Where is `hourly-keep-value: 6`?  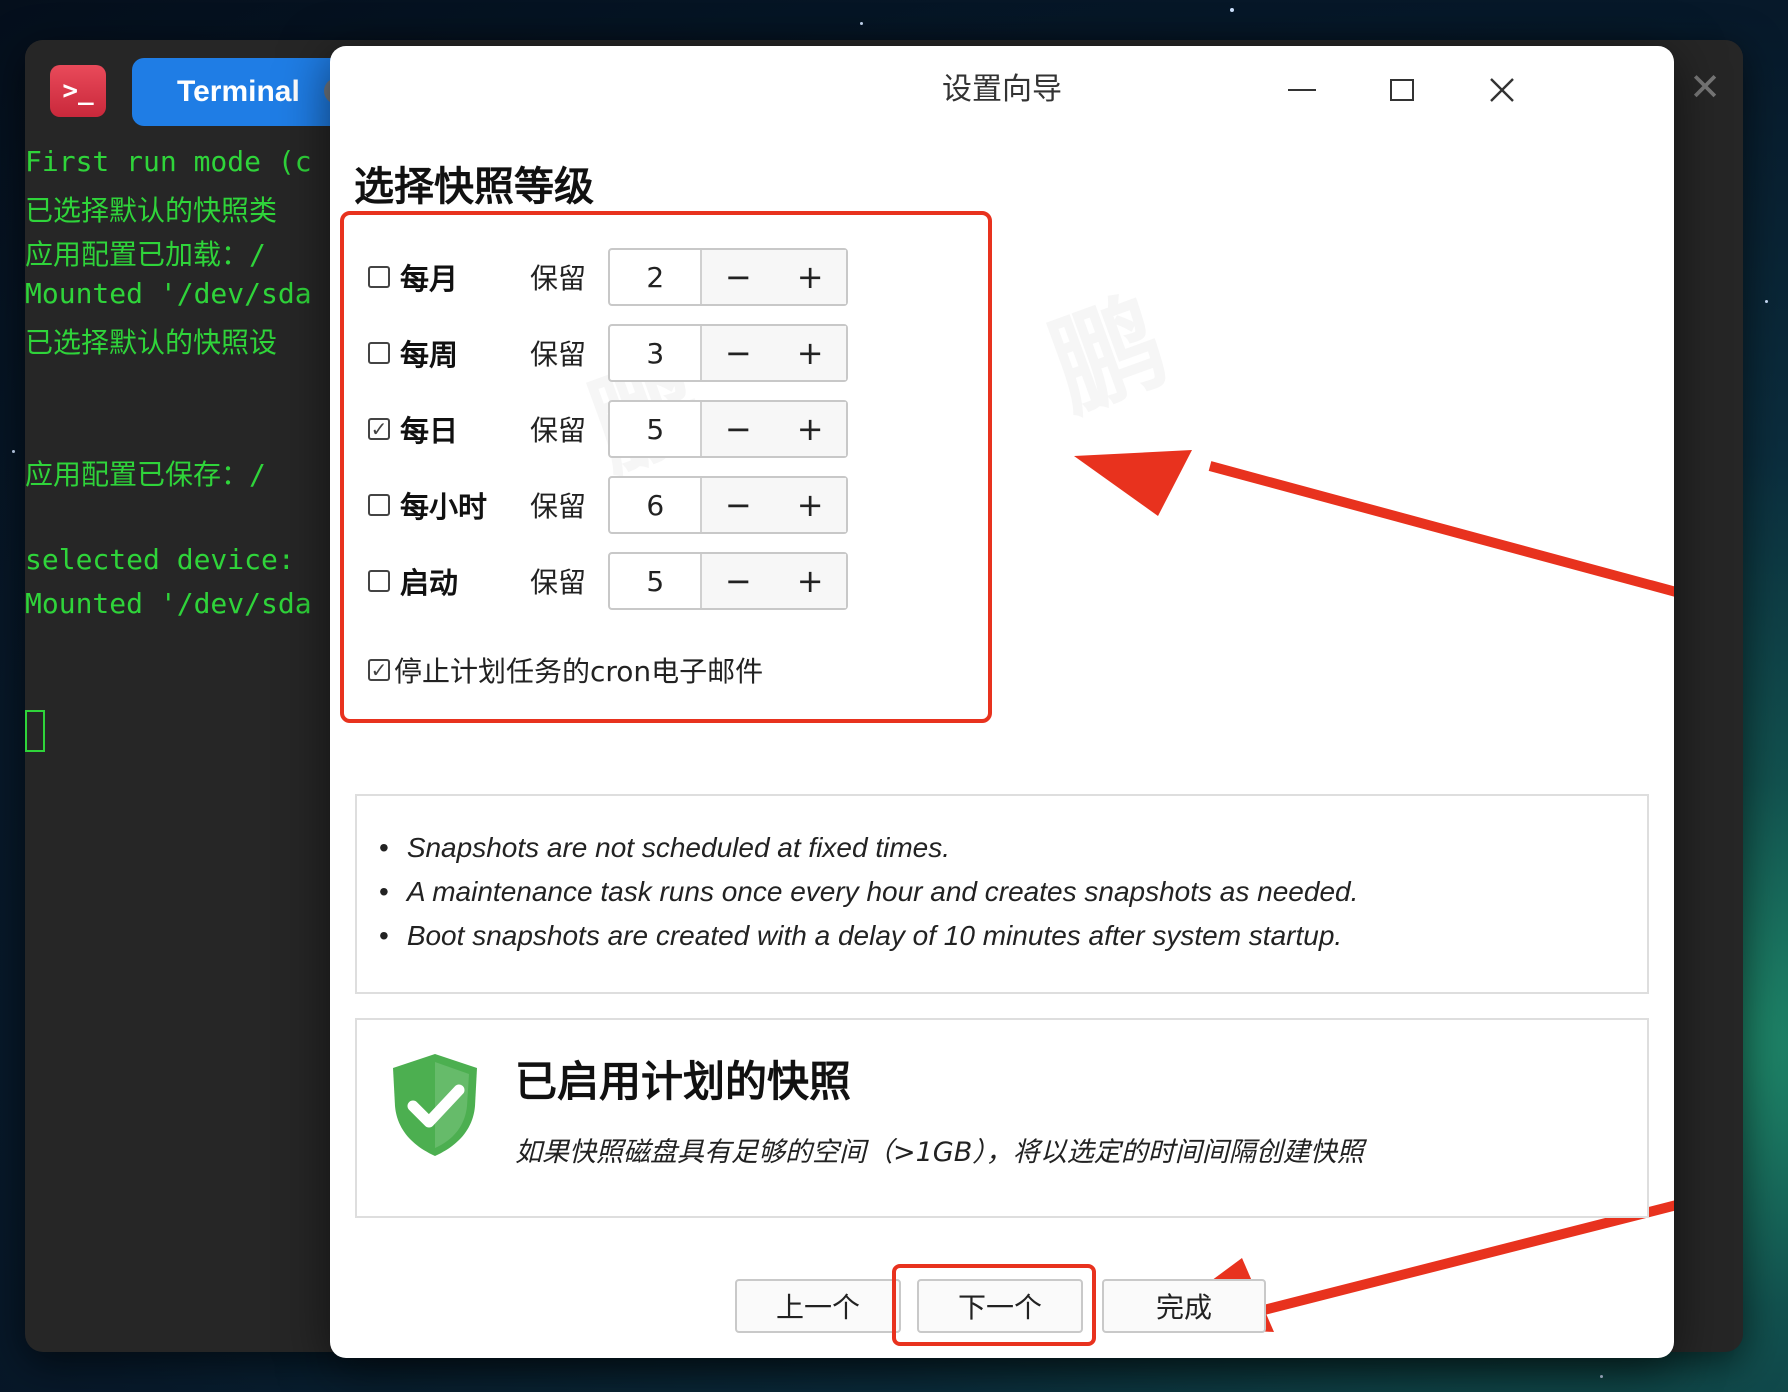 hourly-keep-value: 6 is located at coordinates (656, 505).